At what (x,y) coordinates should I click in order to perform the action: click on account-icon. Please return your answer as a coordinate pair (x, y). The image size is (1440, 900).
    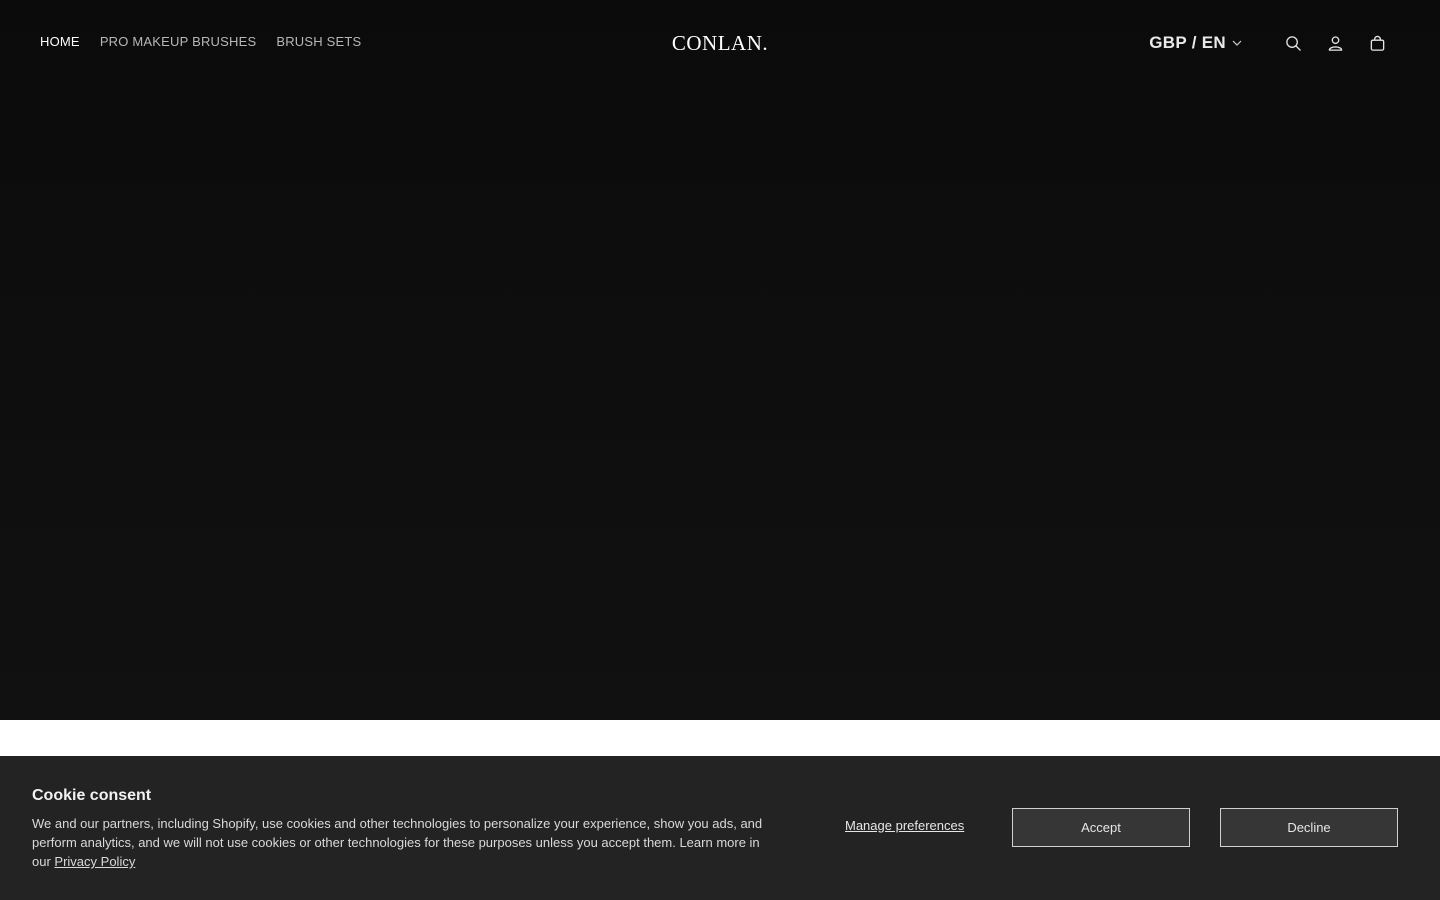
    Looking at the image, I should click on (1335, 43).